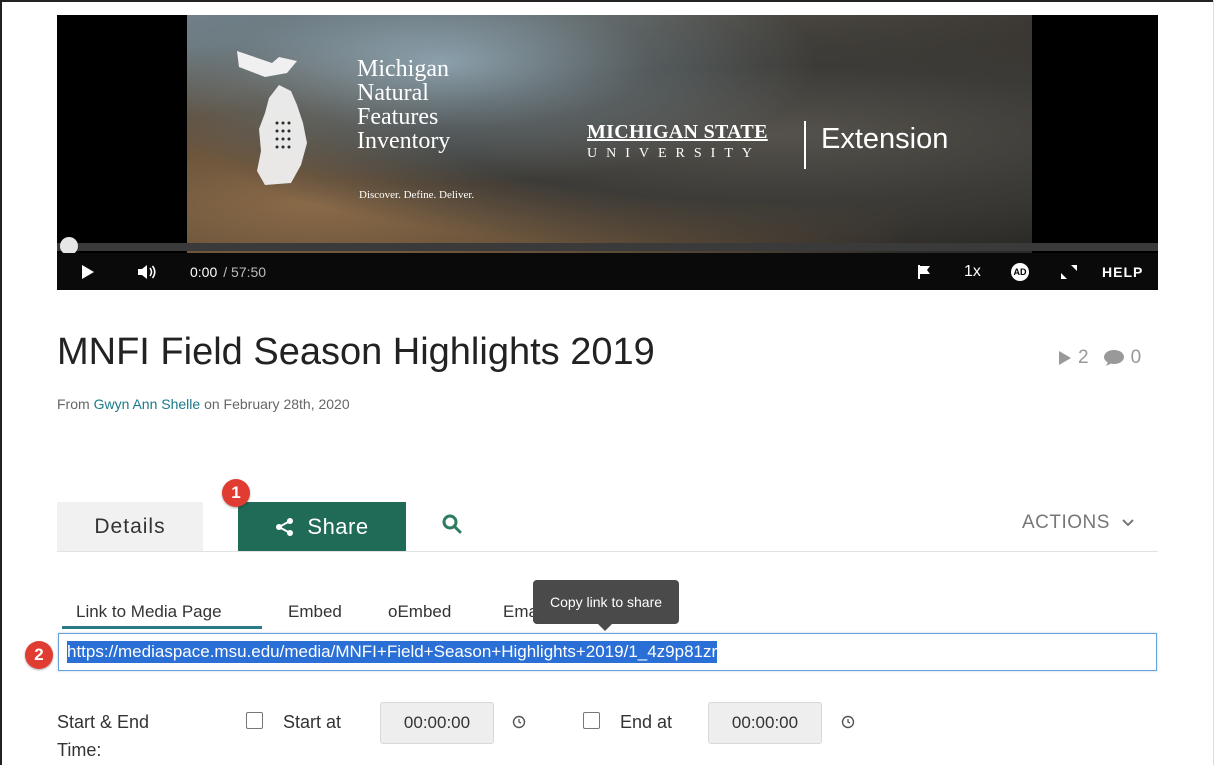  I want to click on volume-icon, so click(147, 271).